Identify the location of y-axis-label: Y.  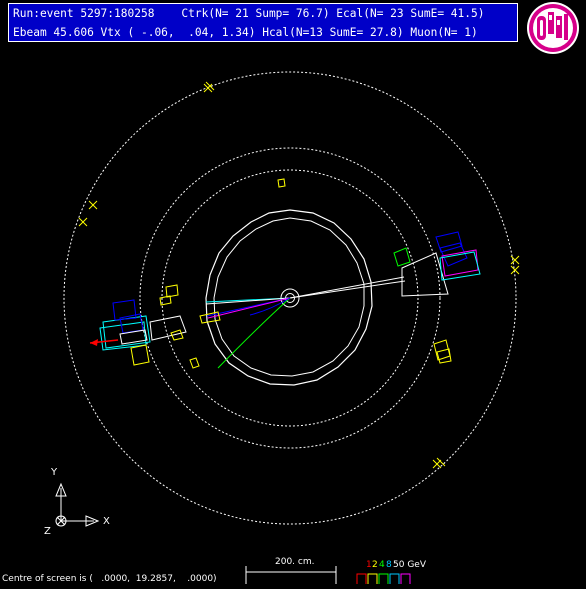
(54, 472).